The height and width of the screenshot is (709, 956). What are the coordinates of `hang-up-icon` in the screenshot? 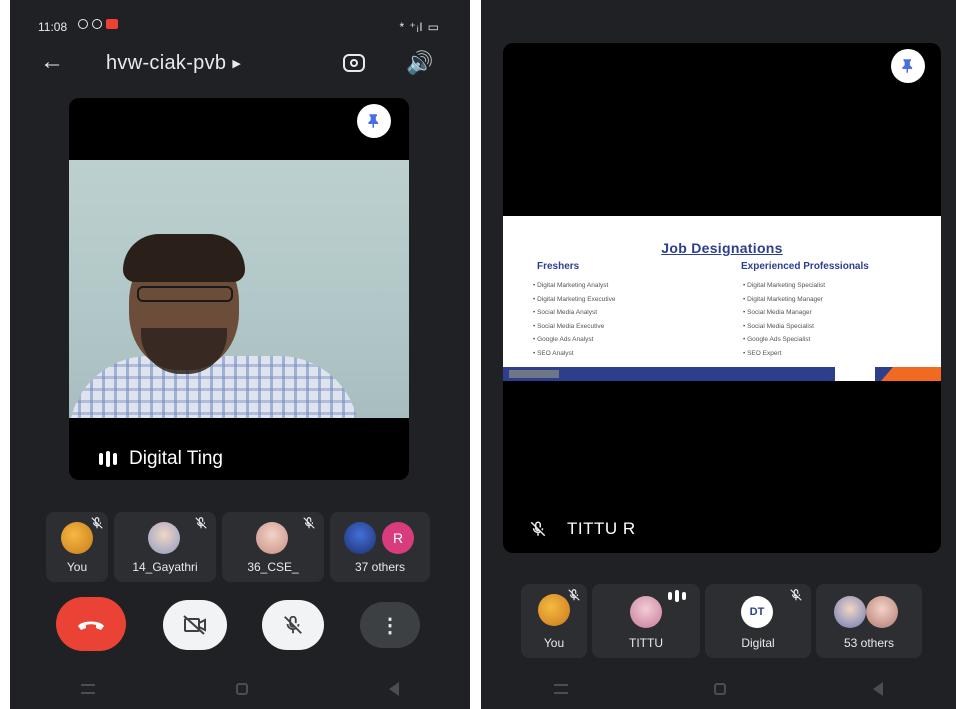 It's located at (91, 625).